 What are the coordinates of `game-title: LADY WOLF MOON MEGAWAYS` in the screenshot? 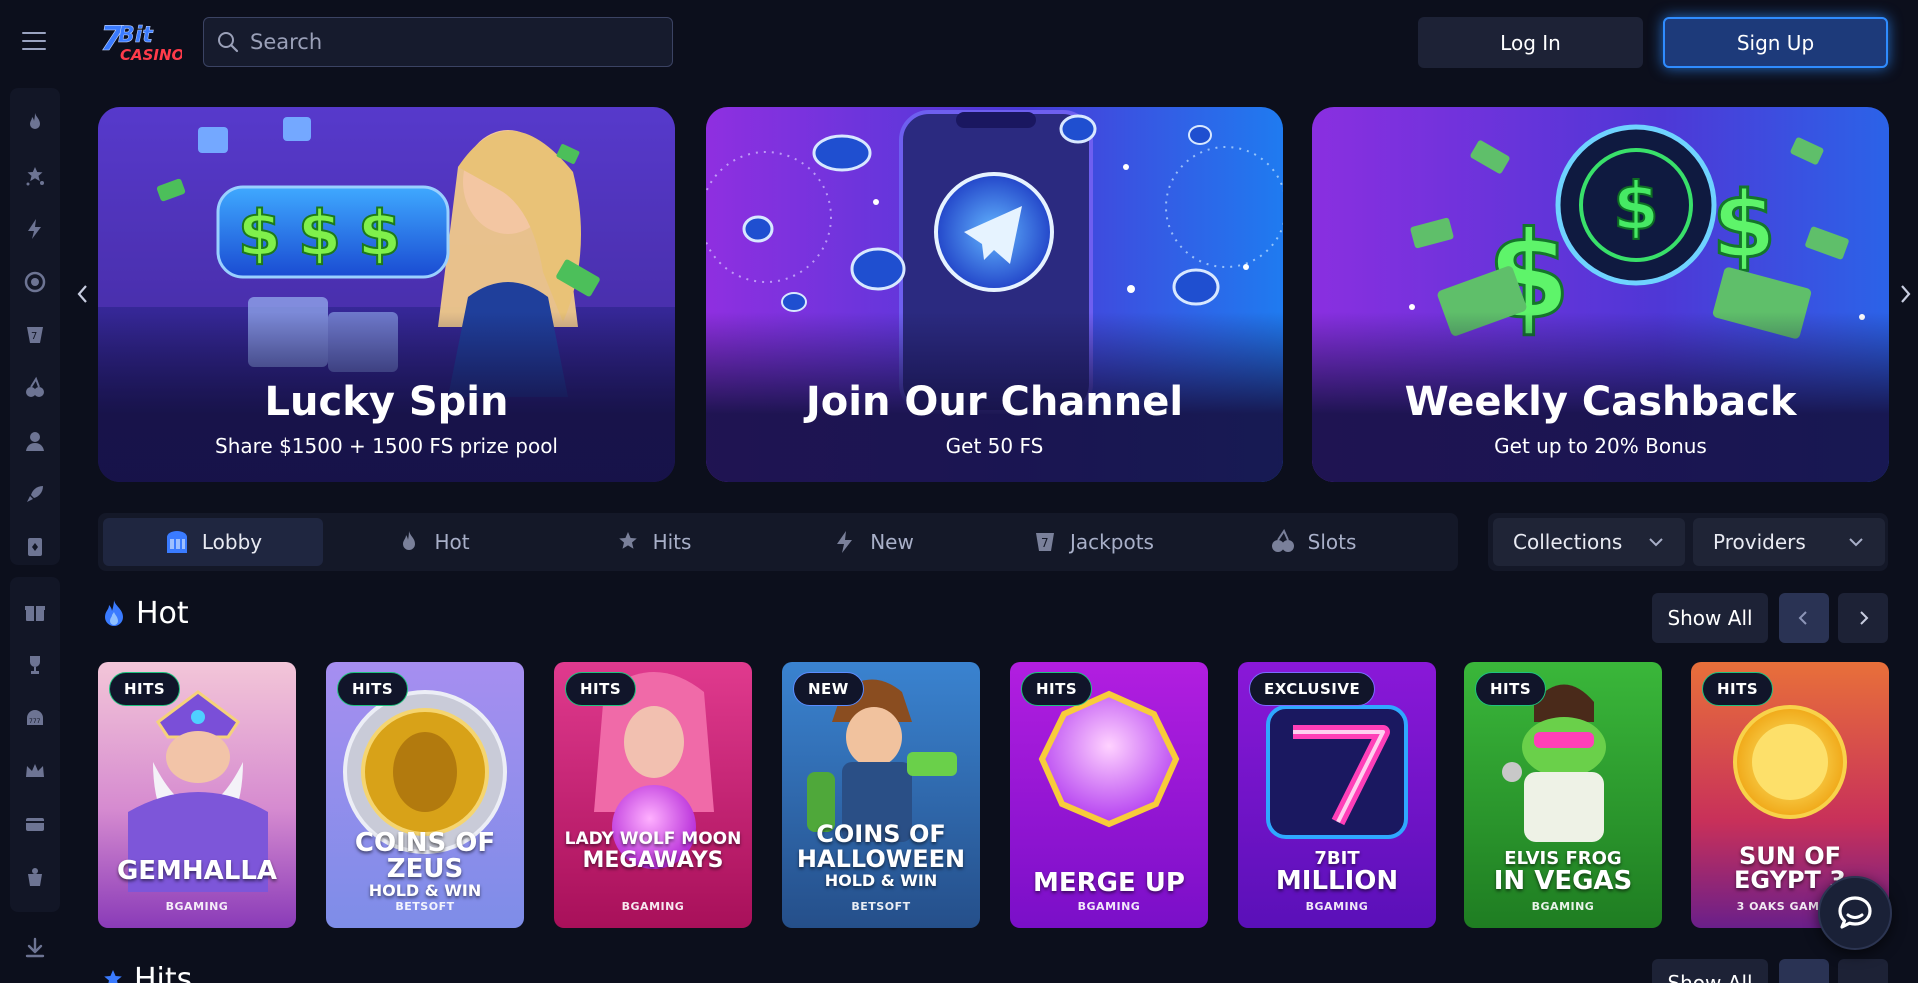 It's located at (653, 852).